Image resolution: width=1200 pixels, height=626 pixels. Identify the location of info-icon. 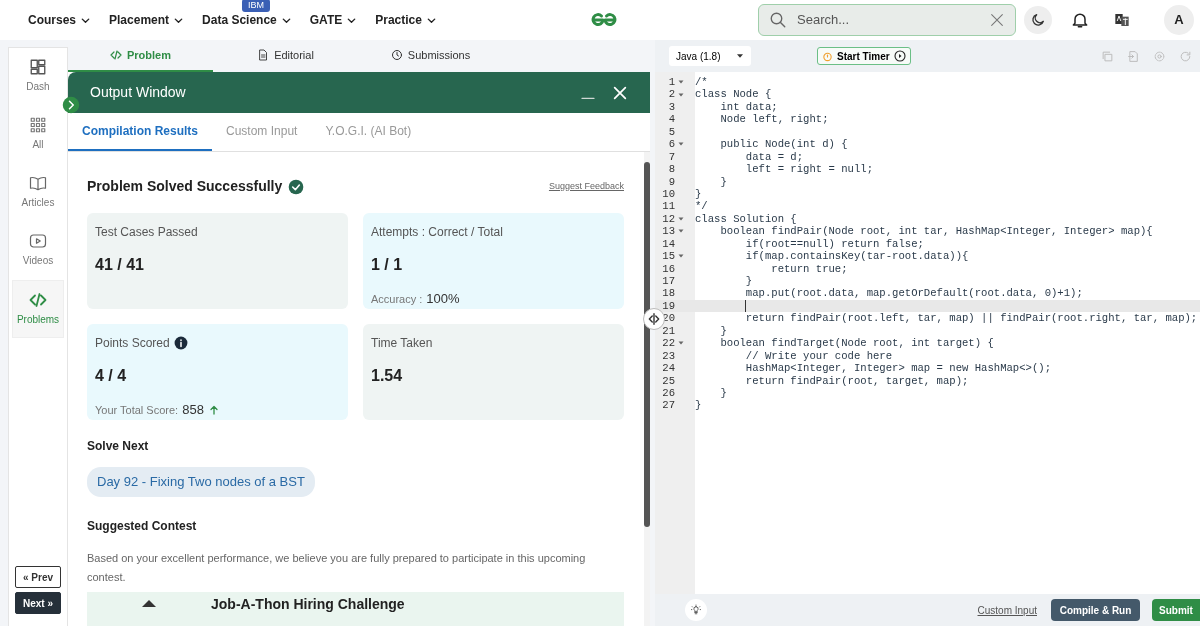
(180, 343).